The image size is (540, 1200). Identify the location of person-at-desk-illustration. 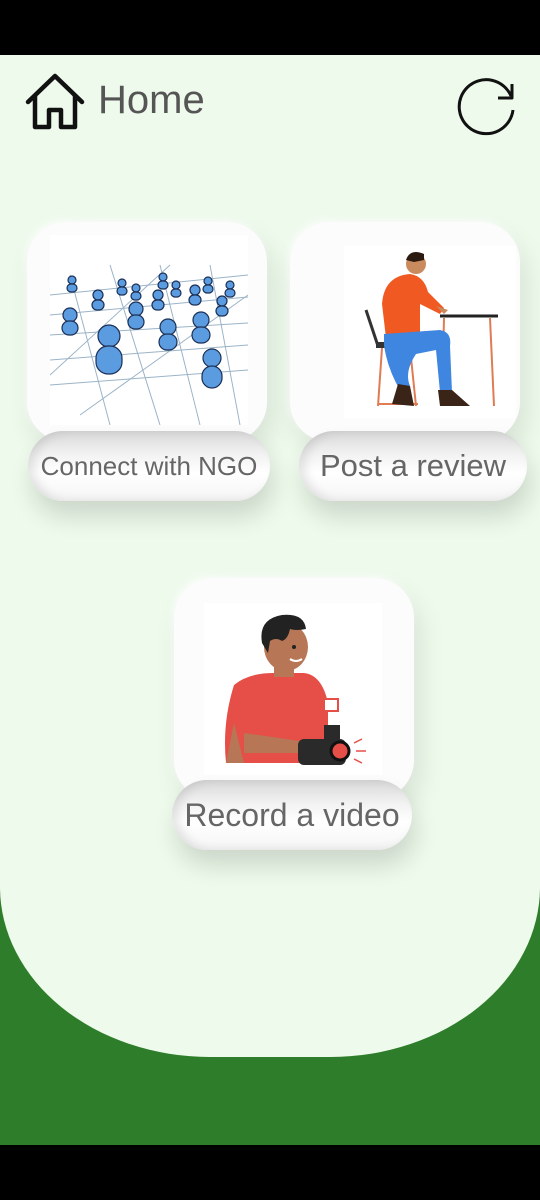
(430, 332).